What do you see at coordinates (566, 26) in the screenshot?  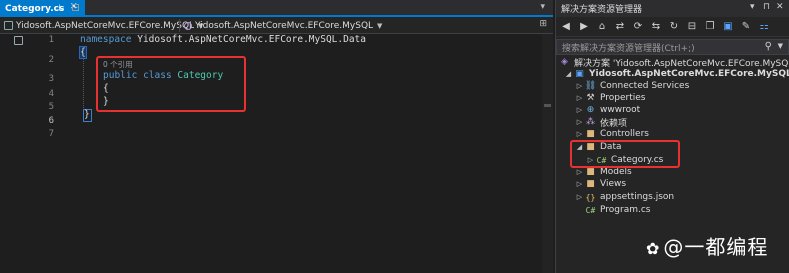 I see `back-icon: ◀` at bounding box center [566, 26].